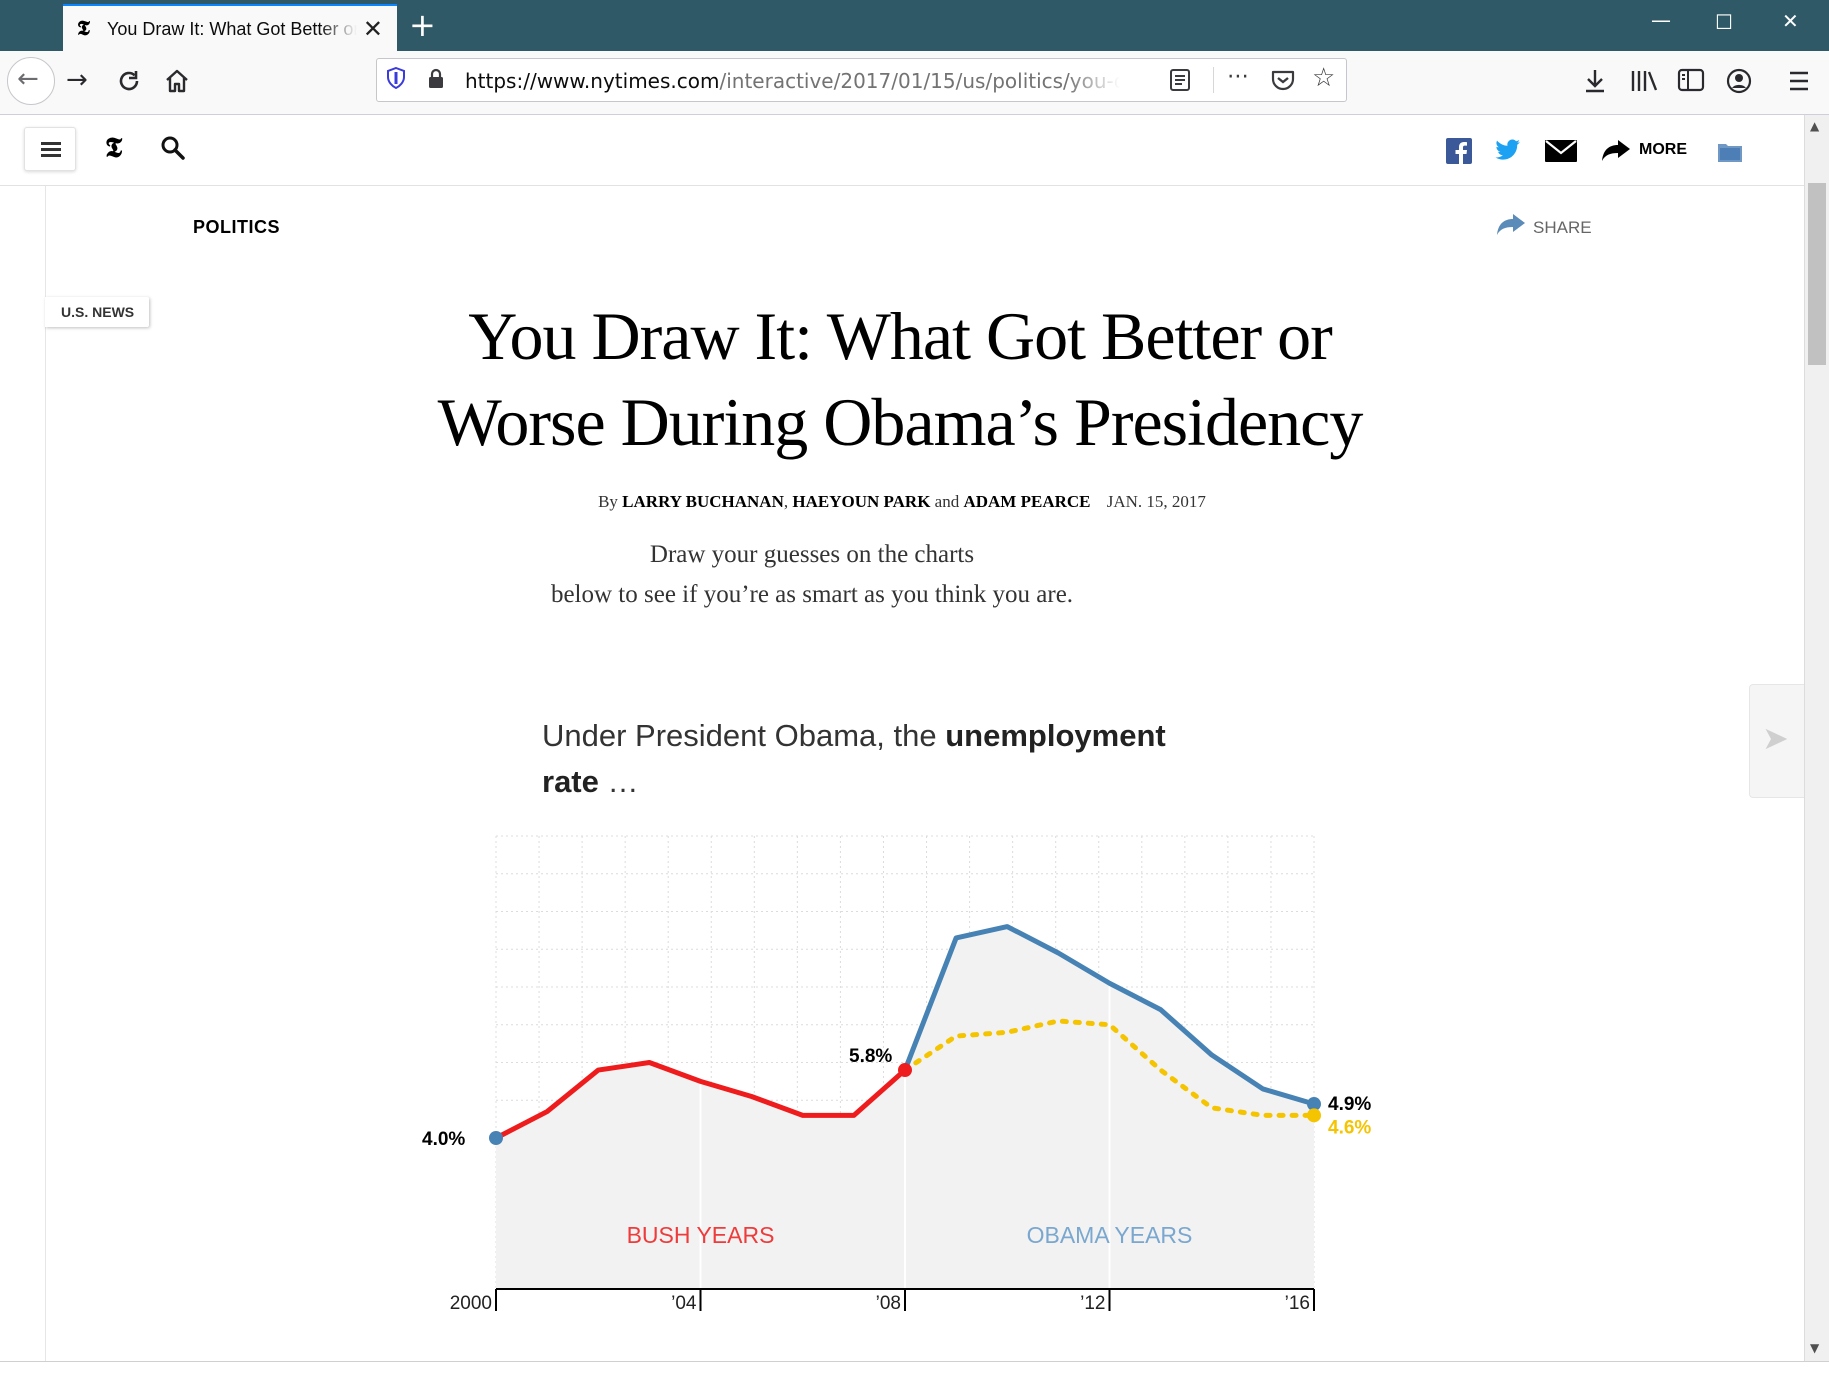 The width and height of the screenshot is (1829, 1392). I want to click on minimize-window-icon: —, so click(1661, 20).